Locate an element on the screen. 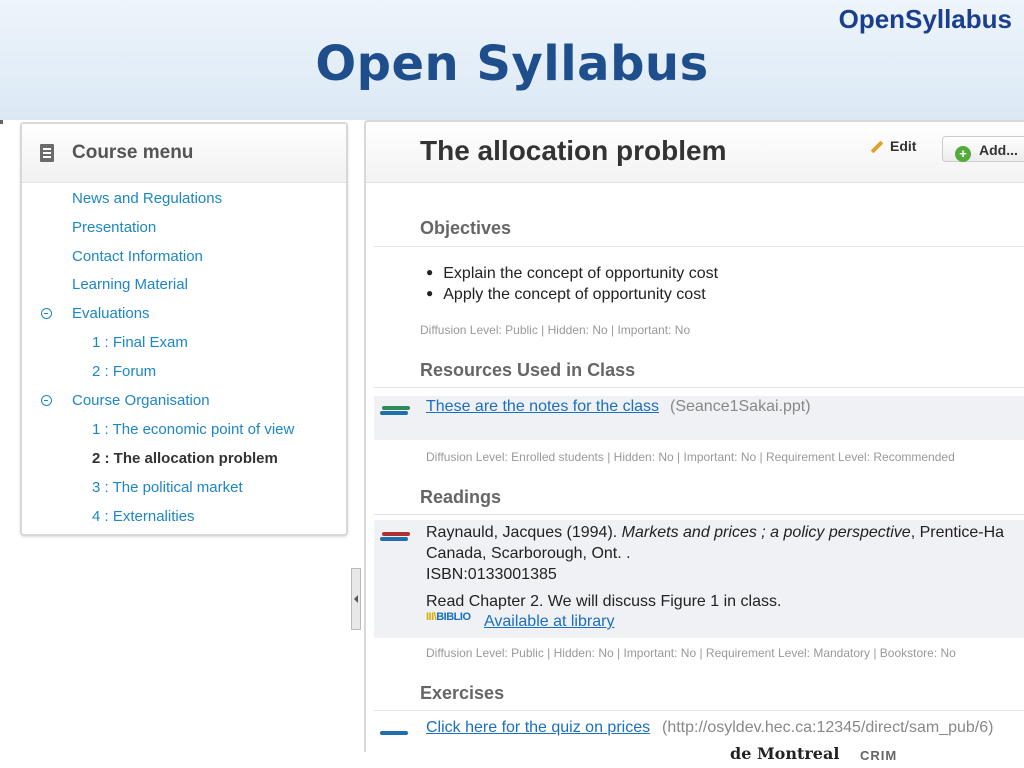  edge-mark is located at coordinates (1, 122).